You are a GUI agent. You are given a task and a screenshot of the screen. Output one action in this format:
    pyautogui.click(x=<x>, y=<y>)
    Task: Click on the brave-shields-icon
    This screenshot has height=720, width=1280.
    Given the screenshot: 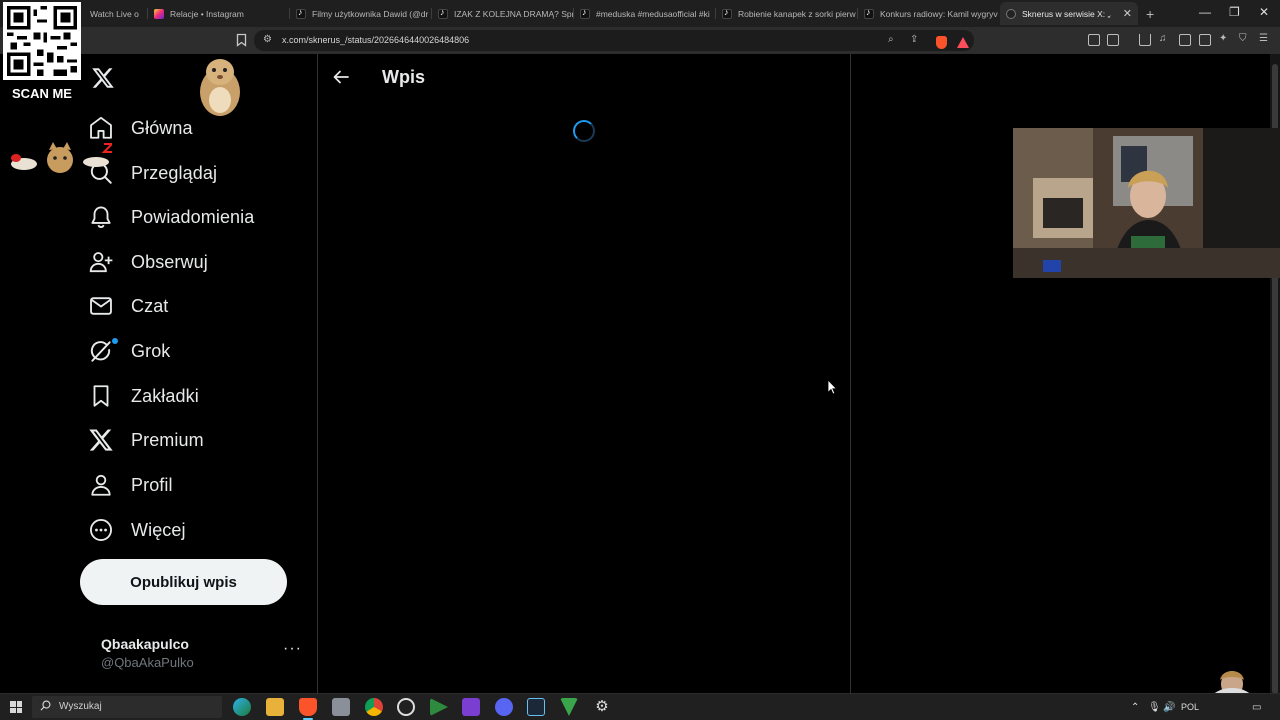 What is the action you would take?
    pyautogui.click(x=941, y=42)
    